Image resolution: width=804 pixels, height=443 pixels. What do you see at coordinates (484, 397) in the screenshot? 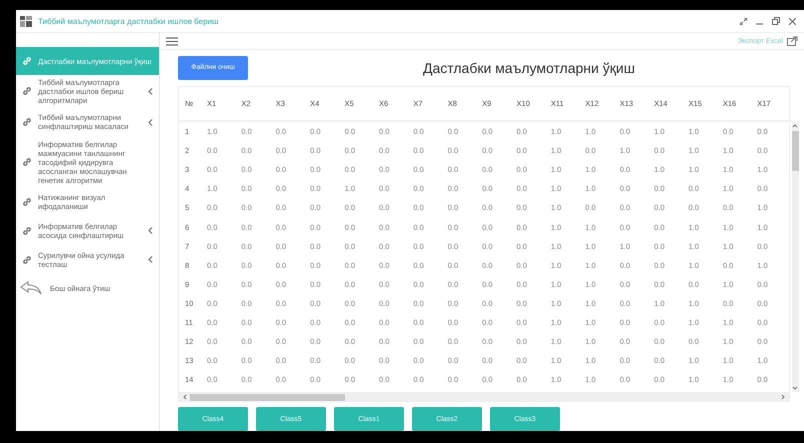
I see `horizontal-scrollbar` at bounding box center [484, 397].